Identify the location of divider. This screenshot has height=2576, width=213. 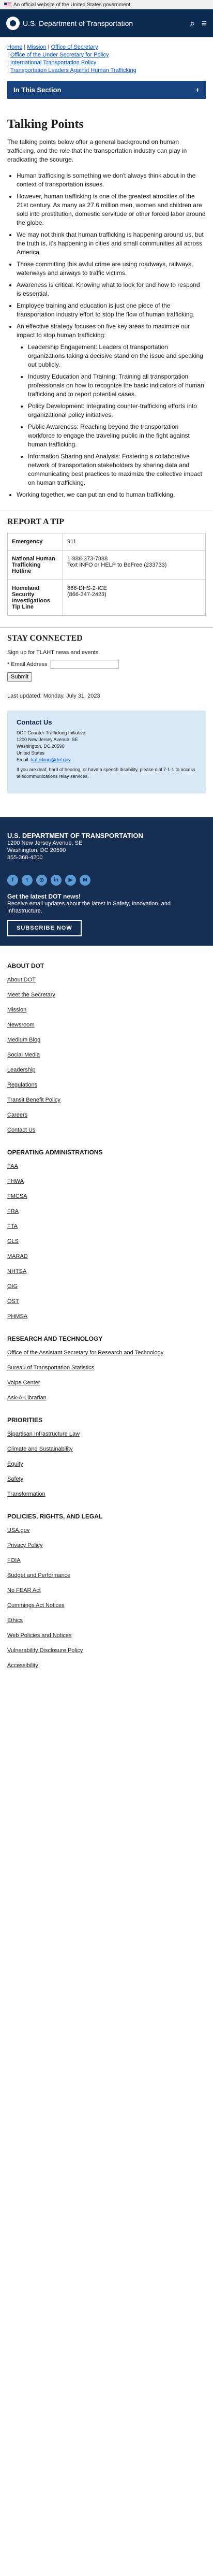
(106, 628).